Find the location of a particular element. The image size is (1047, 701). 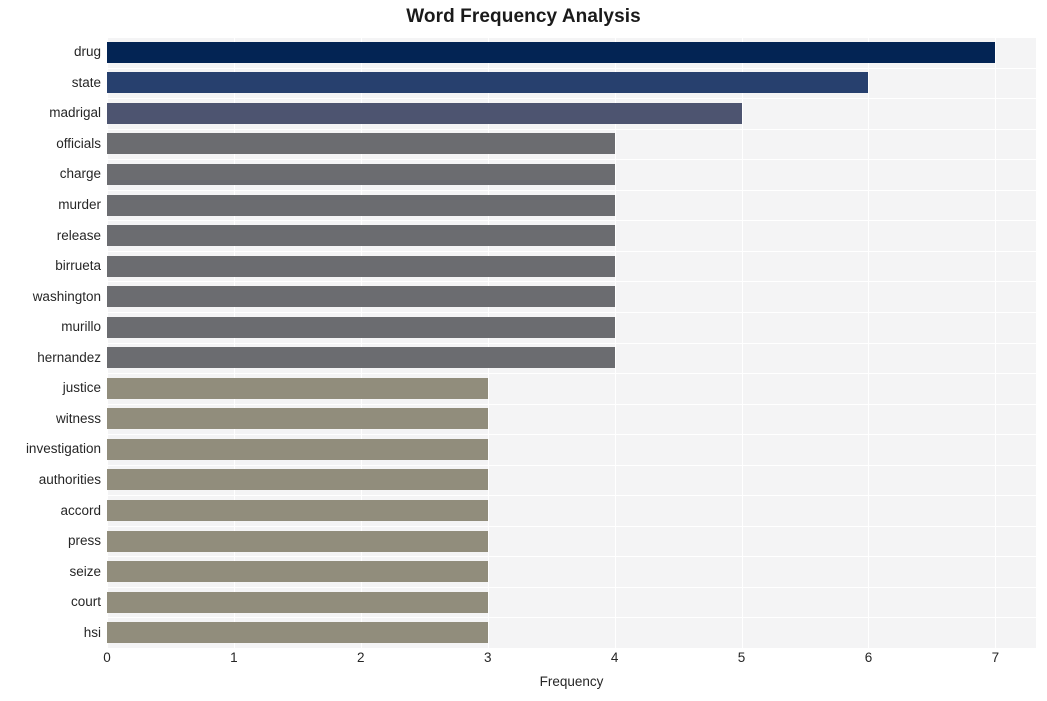

y-tick-label-seize: seize is located at coordinates (85, 571).